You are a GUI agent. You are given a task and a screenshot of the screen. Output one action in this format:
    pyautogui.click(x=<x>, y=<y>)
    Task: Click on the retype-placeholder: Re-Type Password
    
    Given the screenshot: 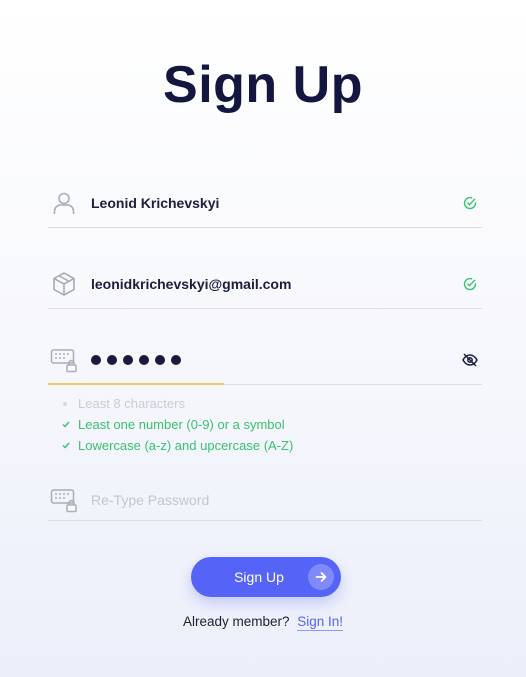 What is the action you would take?
    pyautogui.click(x=150, y=499)
    